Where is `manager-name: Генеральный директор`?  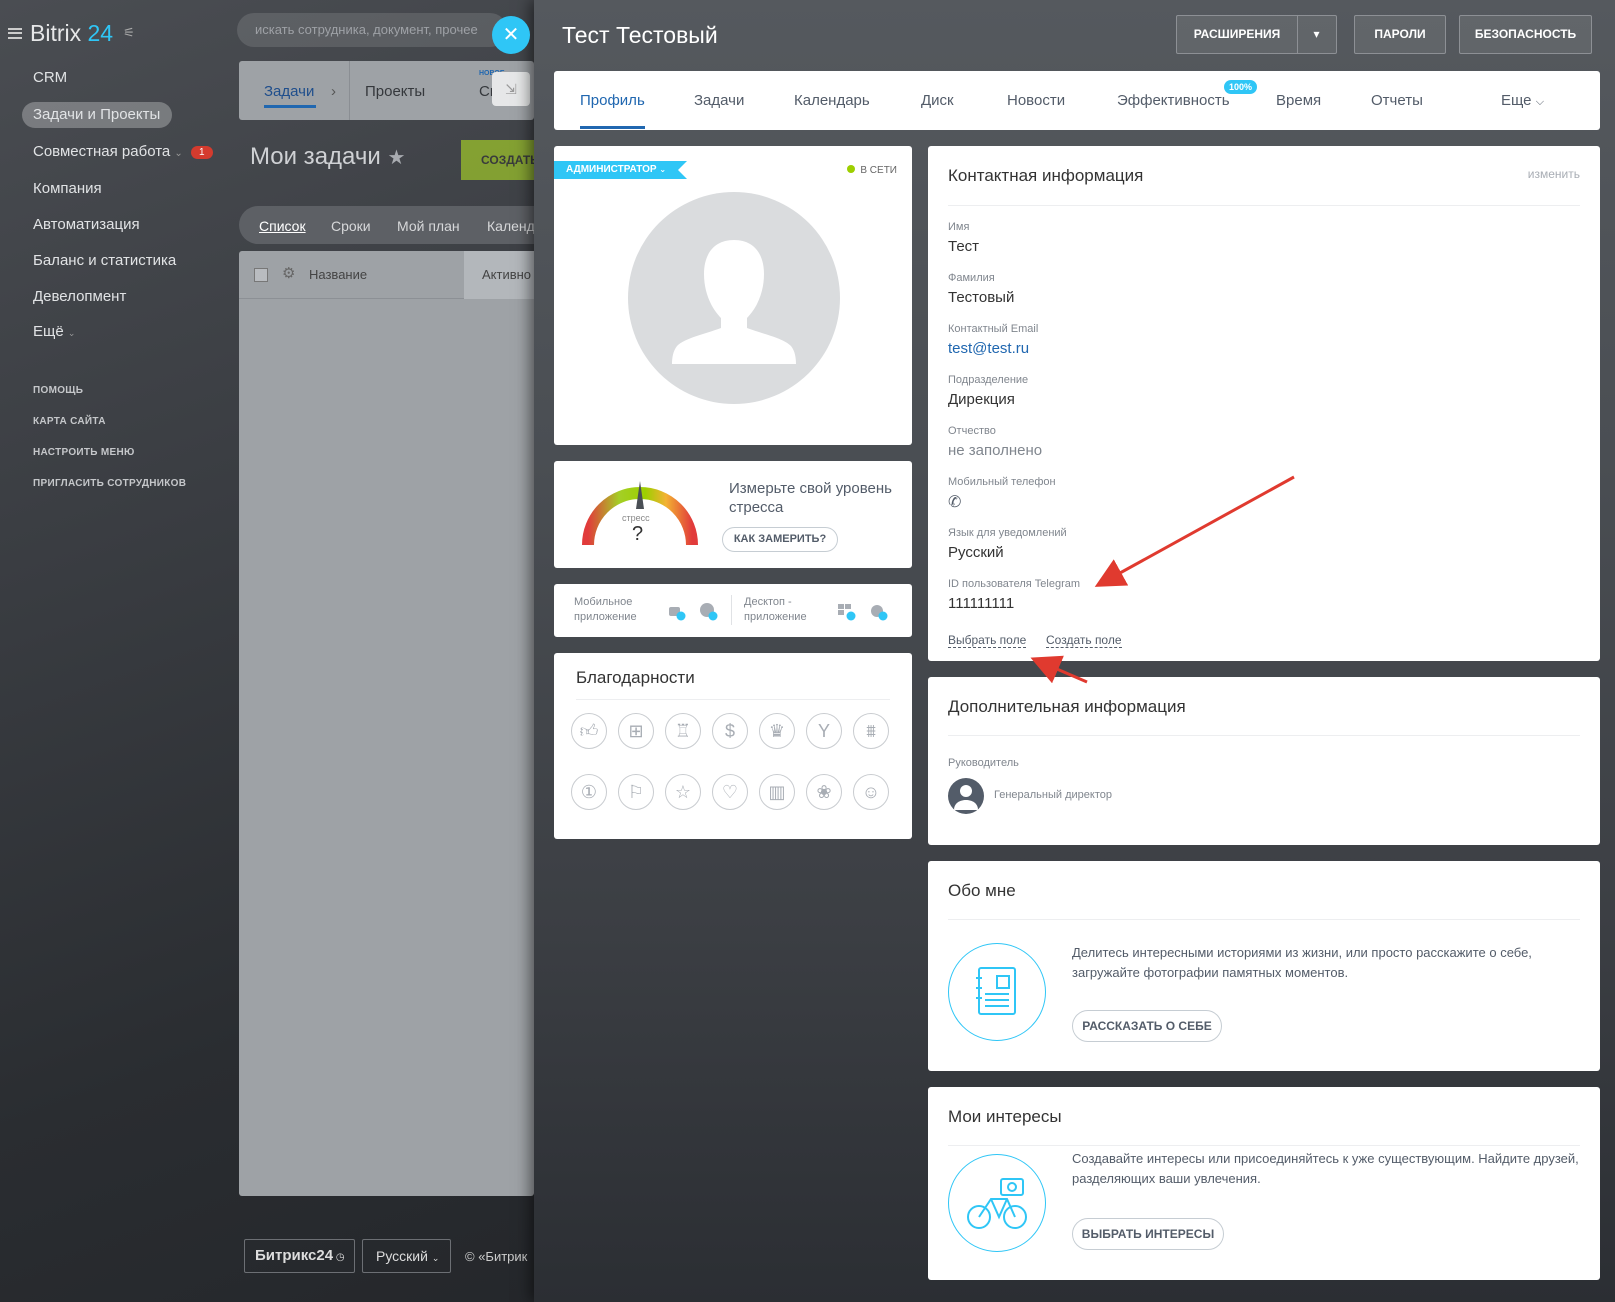
manager-name: Генеральный директор is located at coordinates (1053, 795).